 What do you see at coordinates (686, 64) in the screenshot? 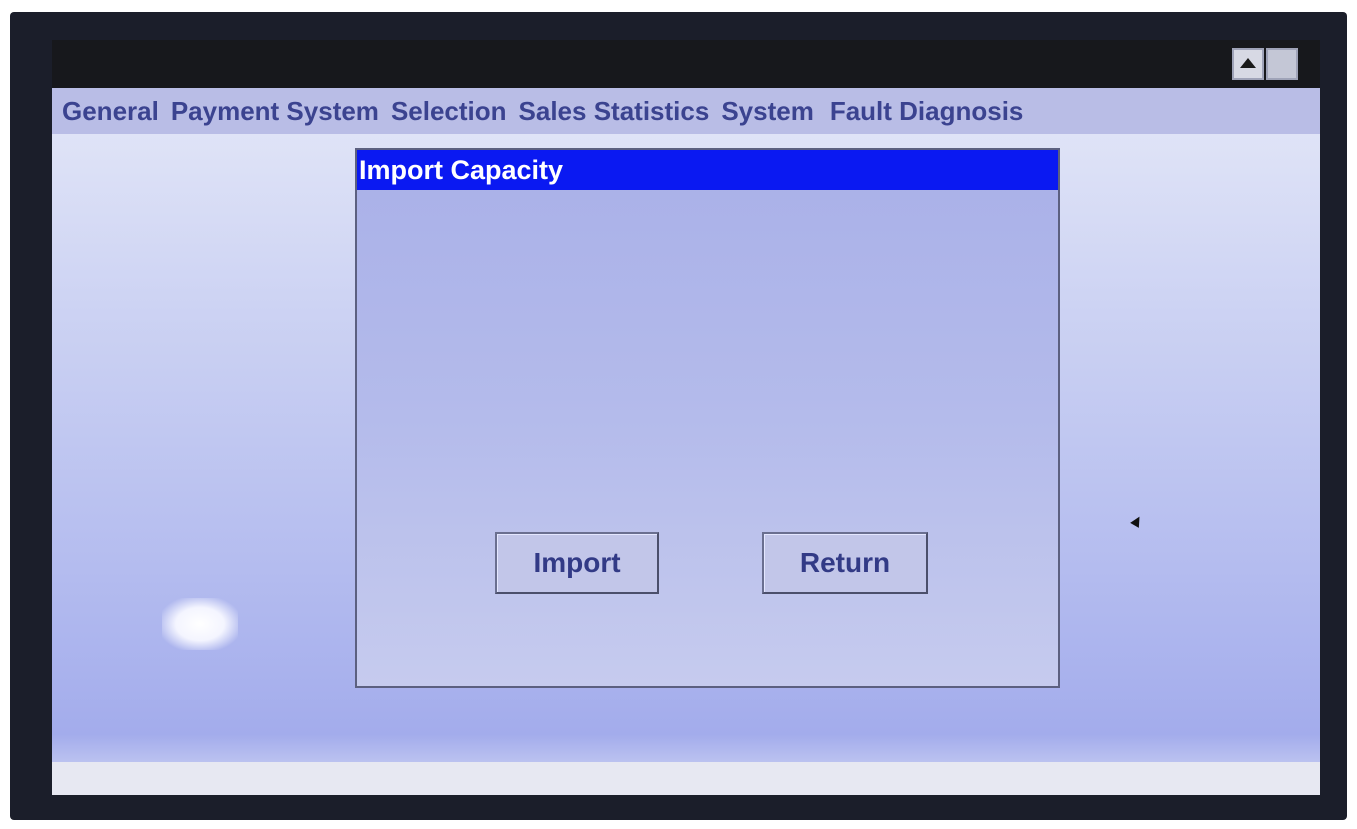
I see `window-titlebar` at bounding box center [686, 64].